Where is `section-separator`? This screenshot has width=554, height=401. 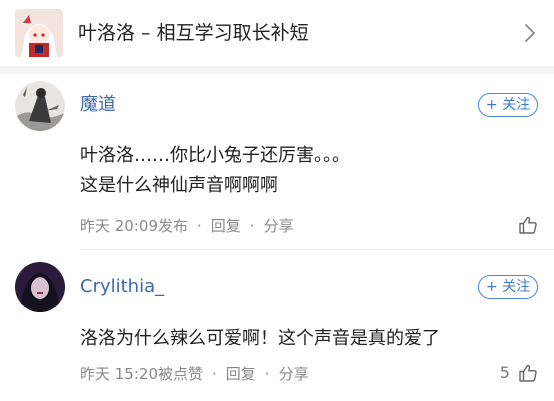
section-separator is located at coordinates (277, 70).